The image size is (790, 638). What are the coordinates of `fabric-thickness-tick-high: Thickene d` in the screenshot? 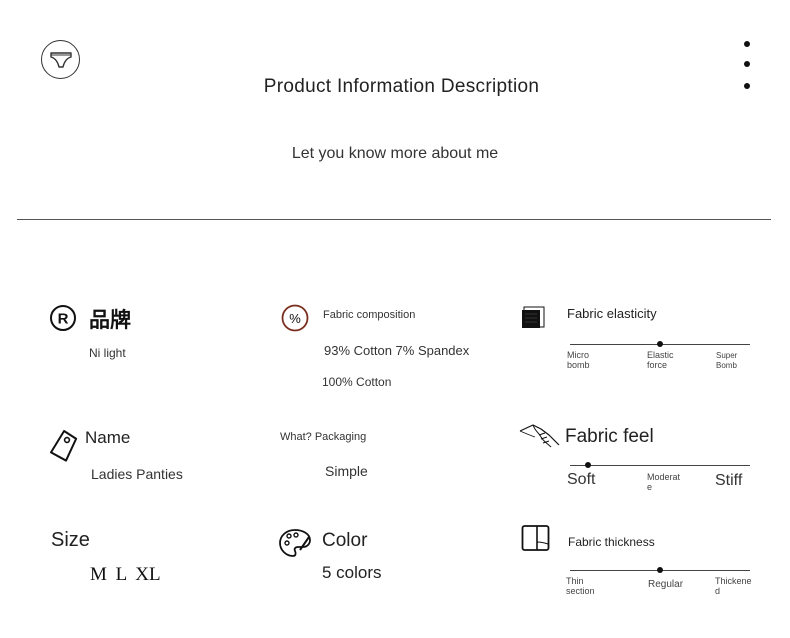 It's located at (733, 586).